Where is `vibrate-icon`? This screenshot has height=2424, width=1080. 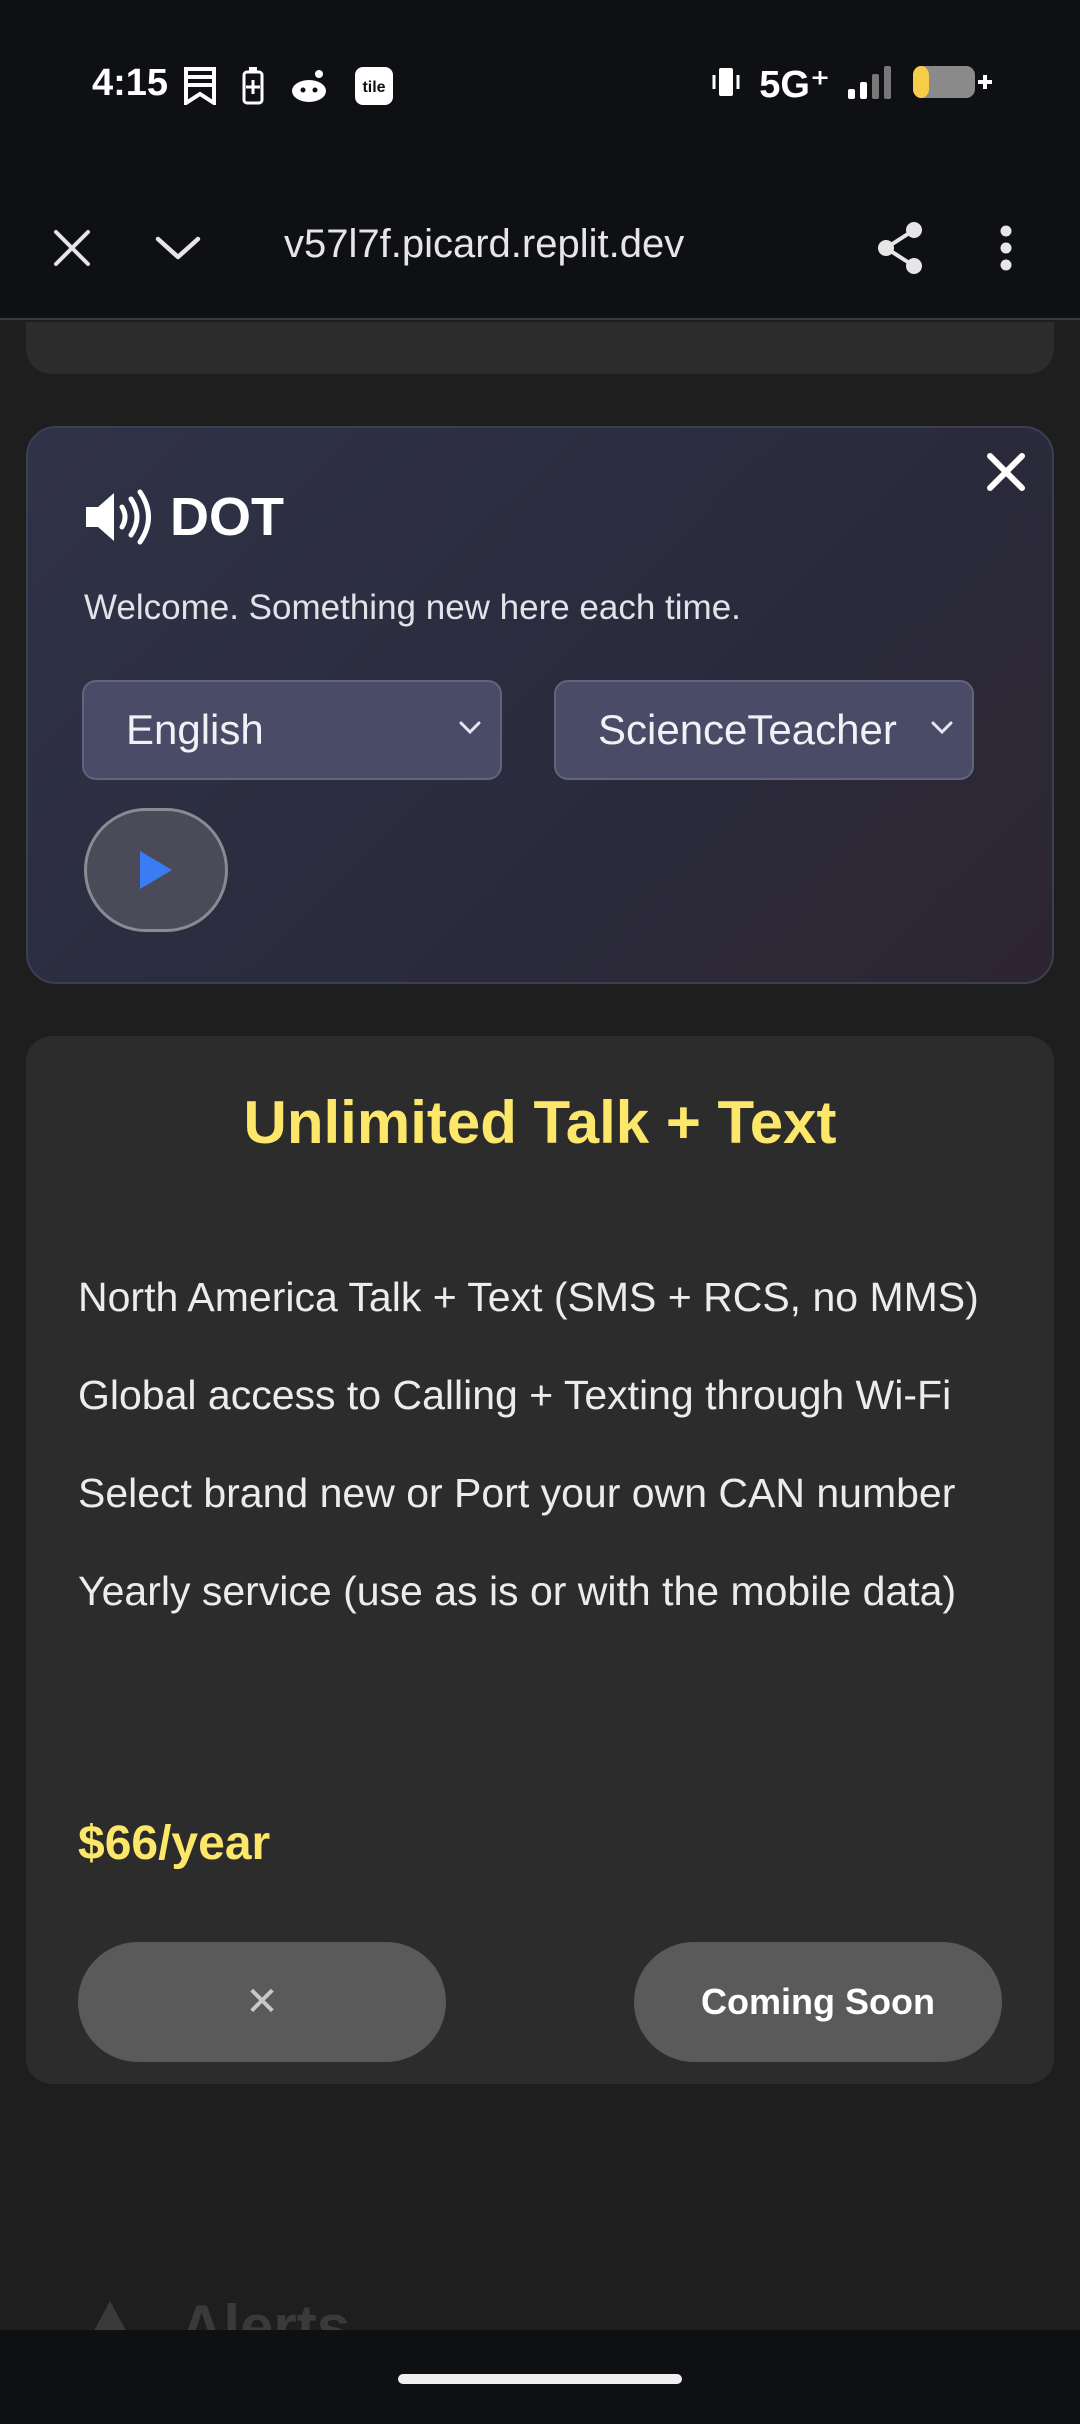 vibrate-icon is located at coordinates (726, 84).